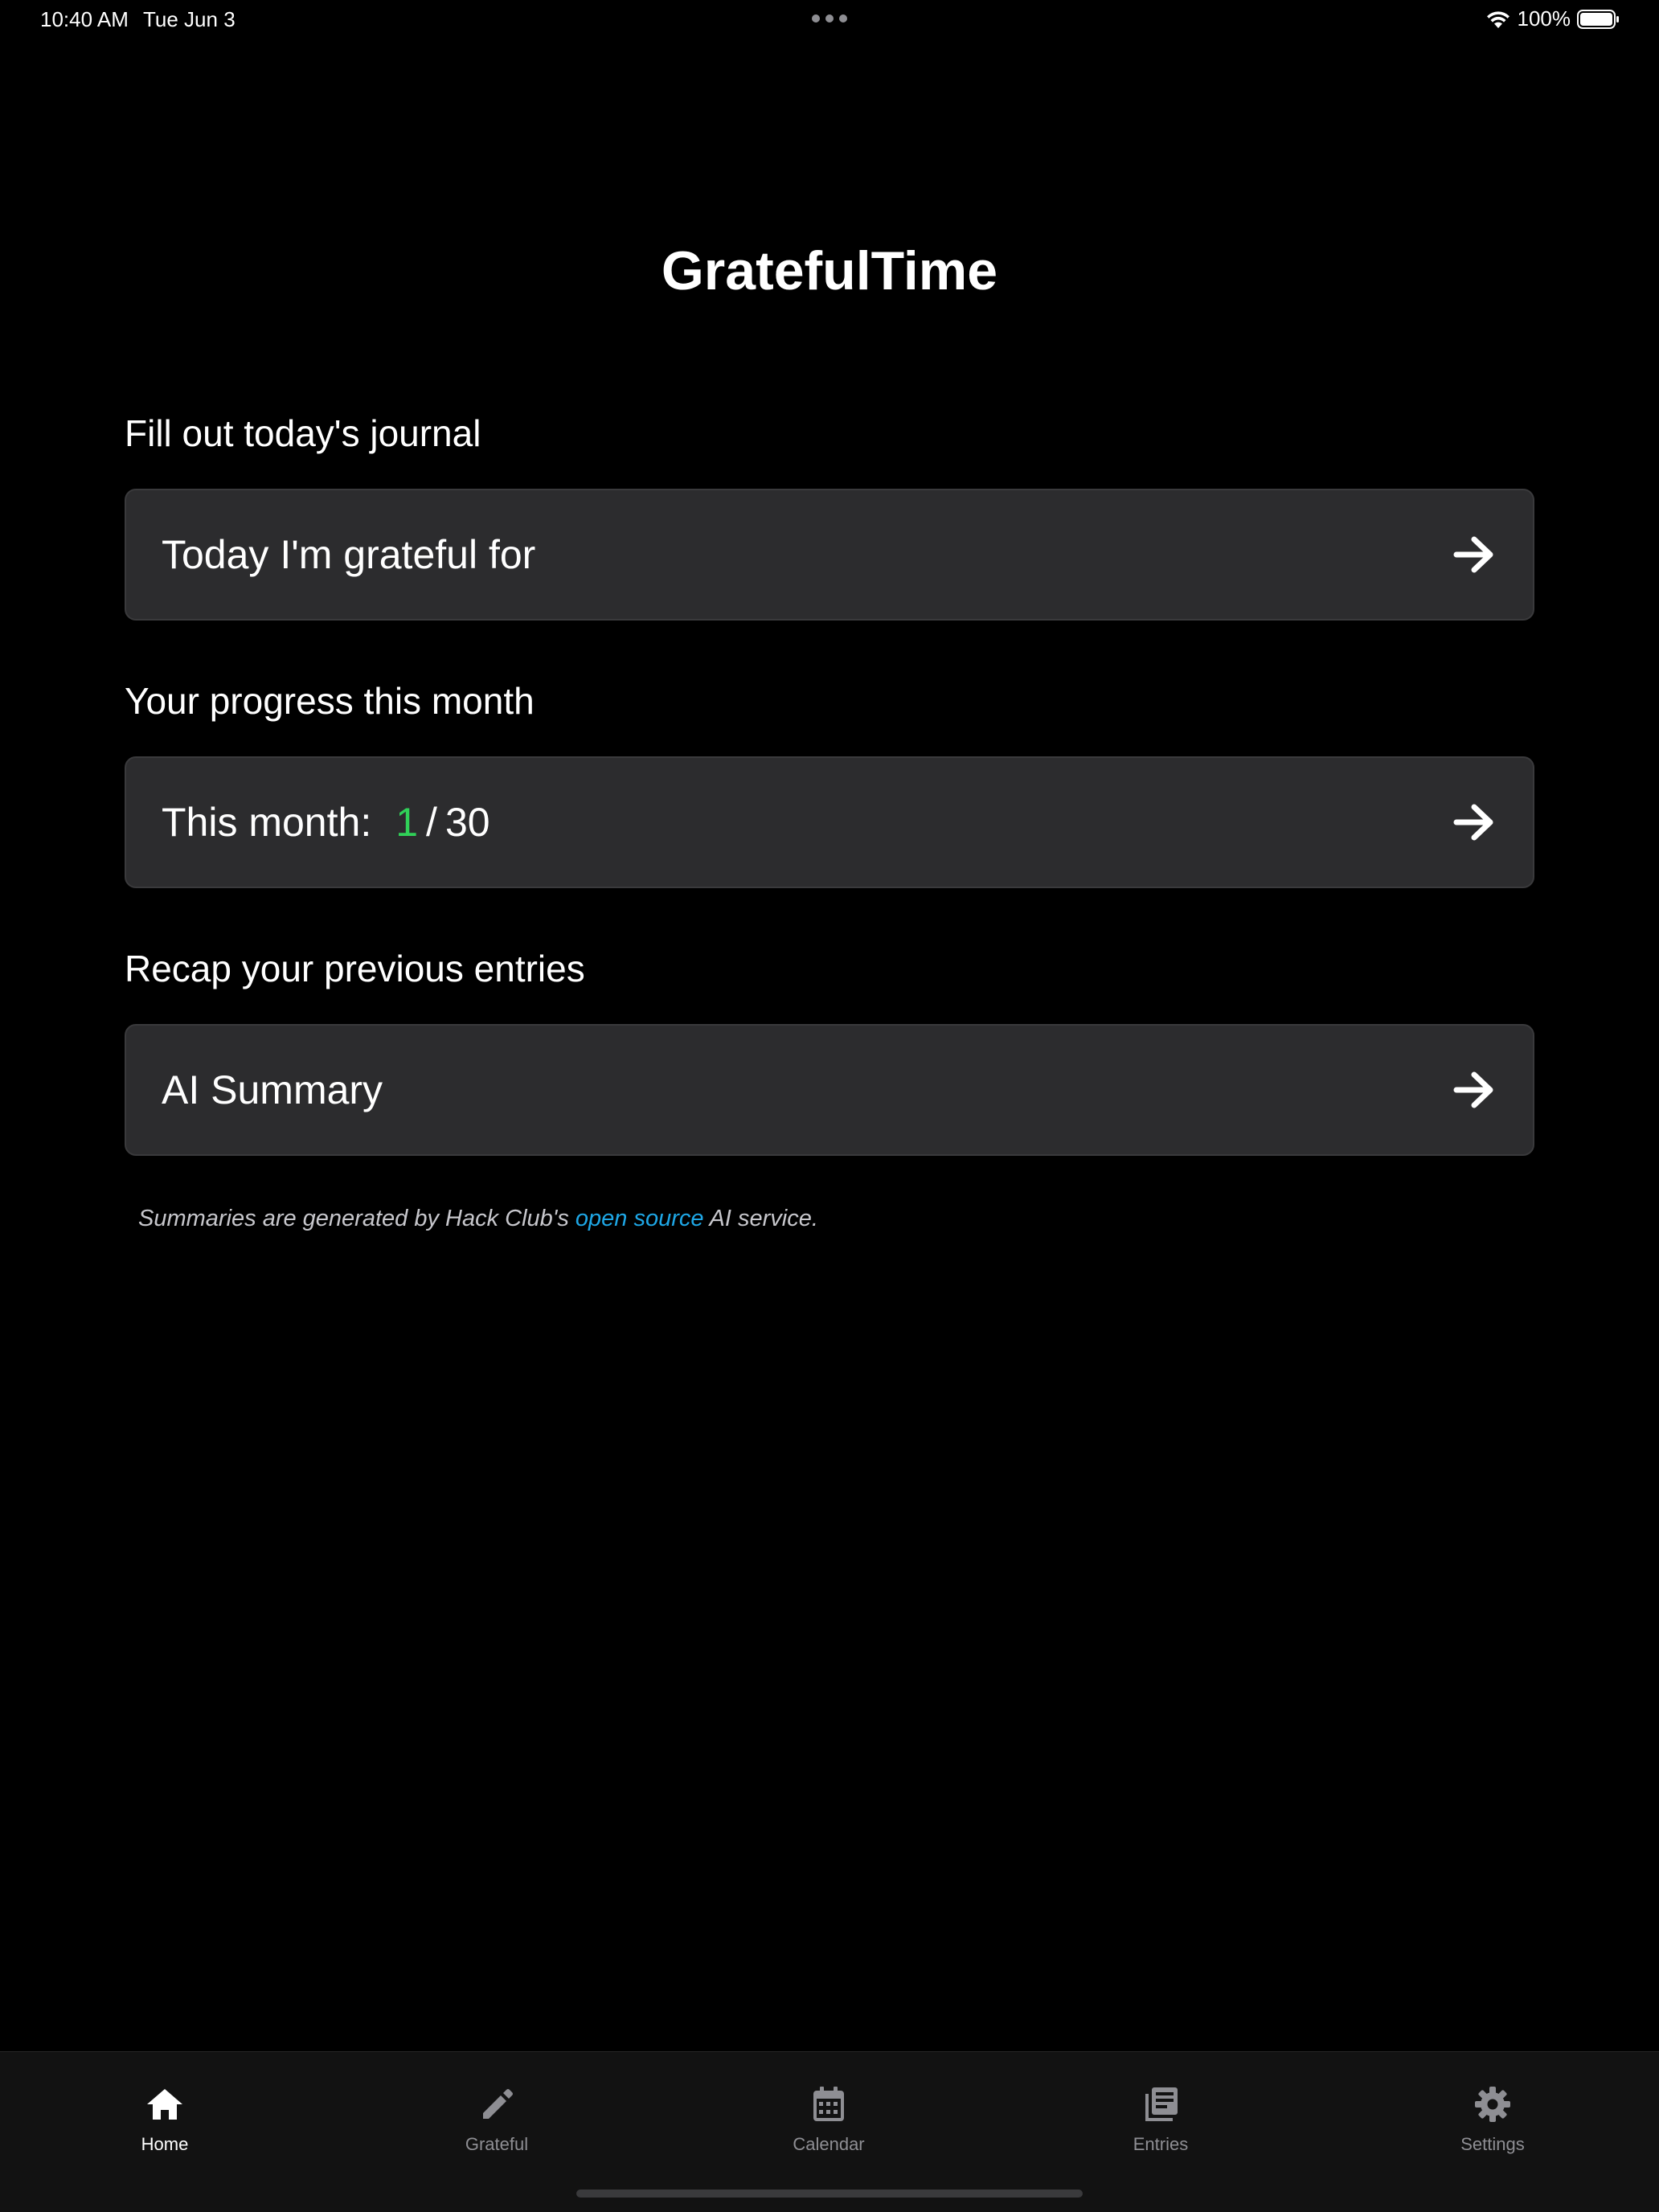 This screenshot has height=2212, width=1659. What do you see at coordinates (1161, 2144) in the screenshot?
I see `tab-entries-label: Entries` at bounding box center [1161, 2144].